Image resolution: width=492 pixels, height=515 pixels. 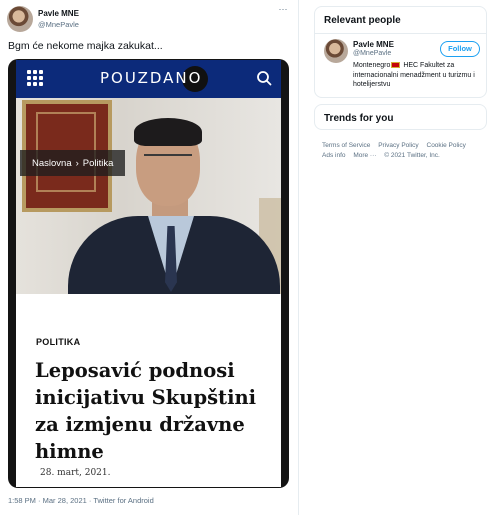 I want to click on breadcrumb-section: Politika, so click(x=98, y=163).